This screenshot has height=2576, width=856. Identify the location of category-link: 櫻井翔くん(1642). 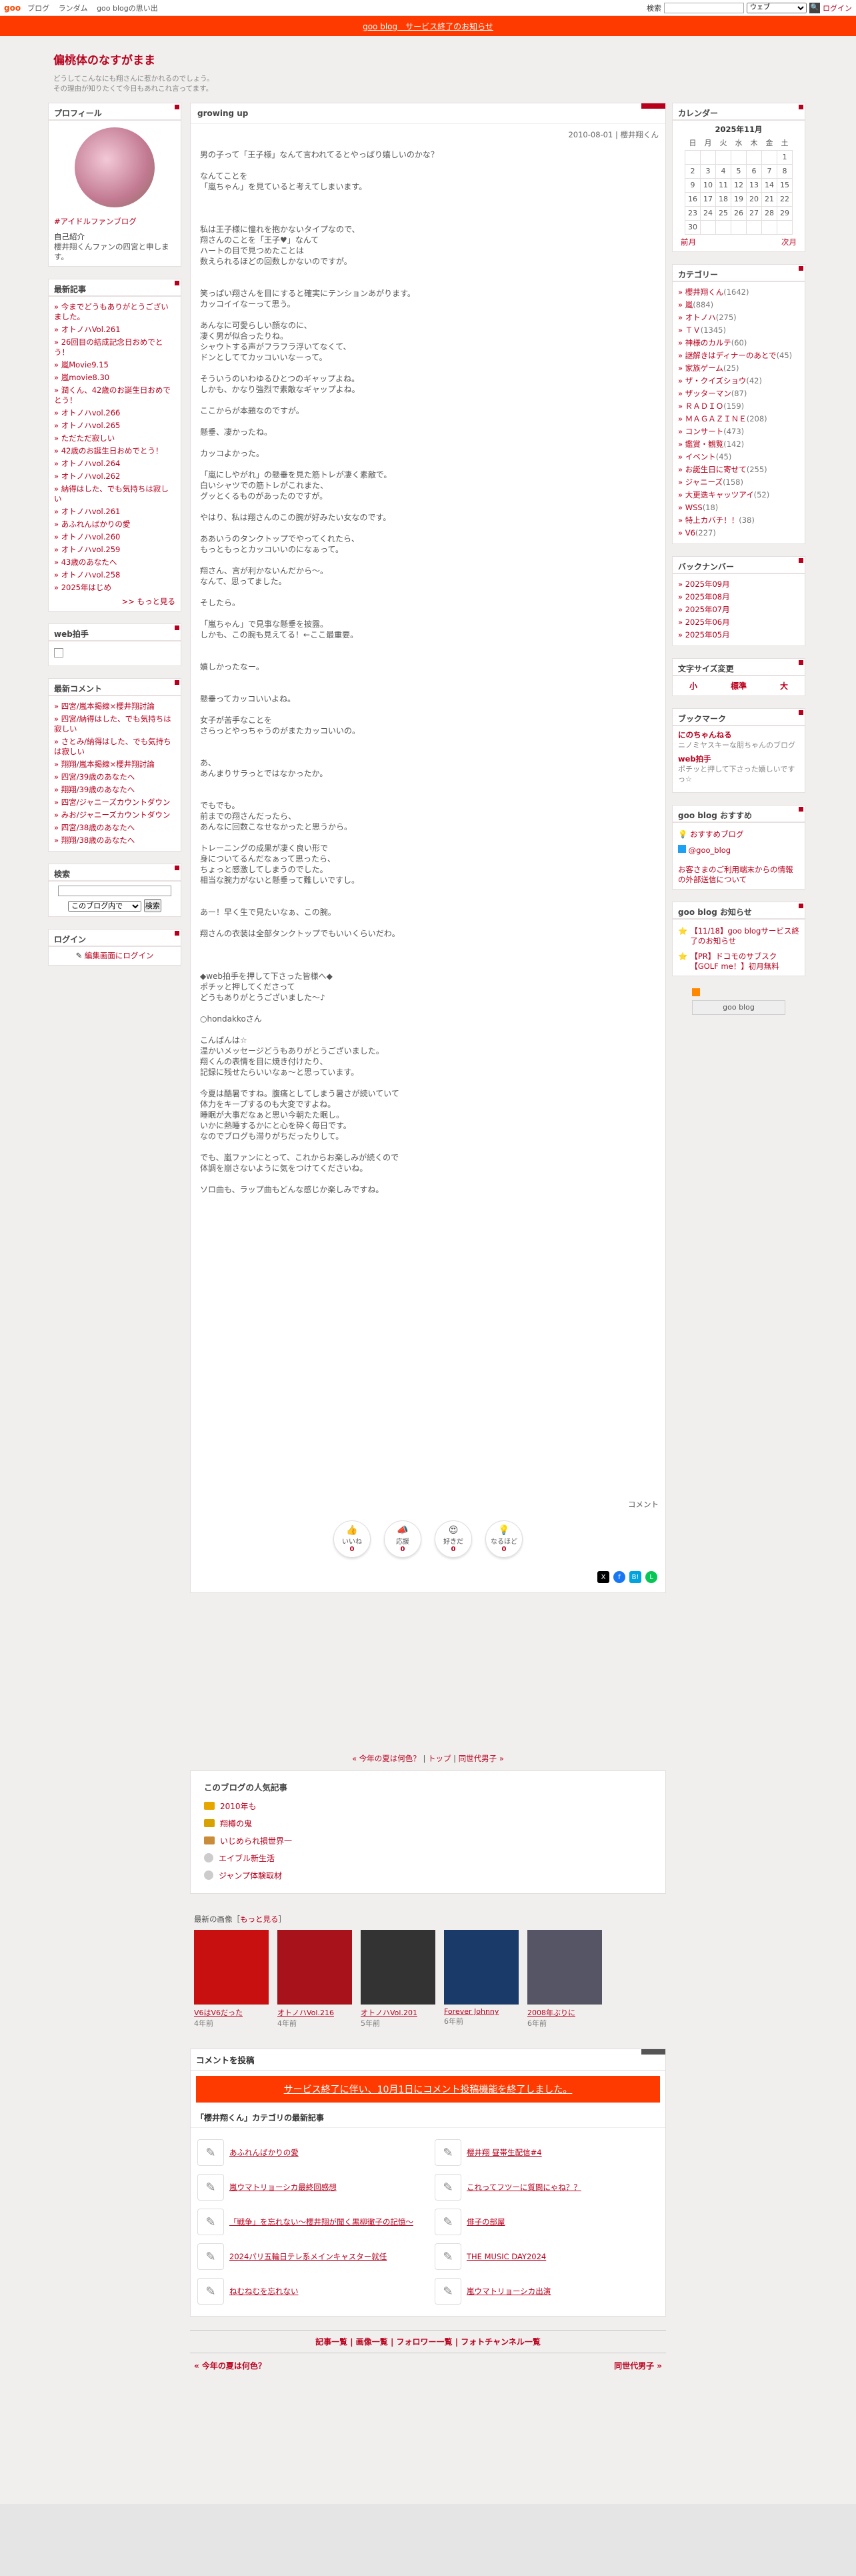
(738, 292).